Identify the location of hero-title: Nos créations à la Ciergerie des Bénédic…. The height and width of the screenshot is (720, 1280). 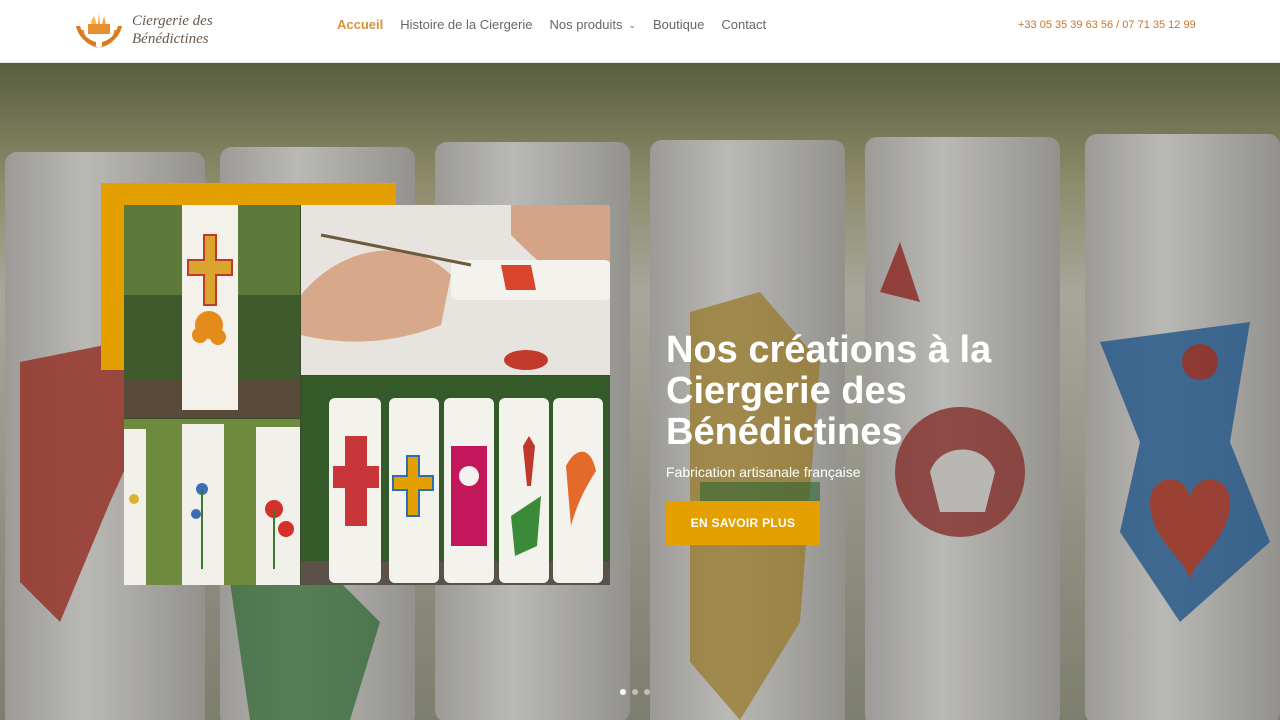
(829, 391).